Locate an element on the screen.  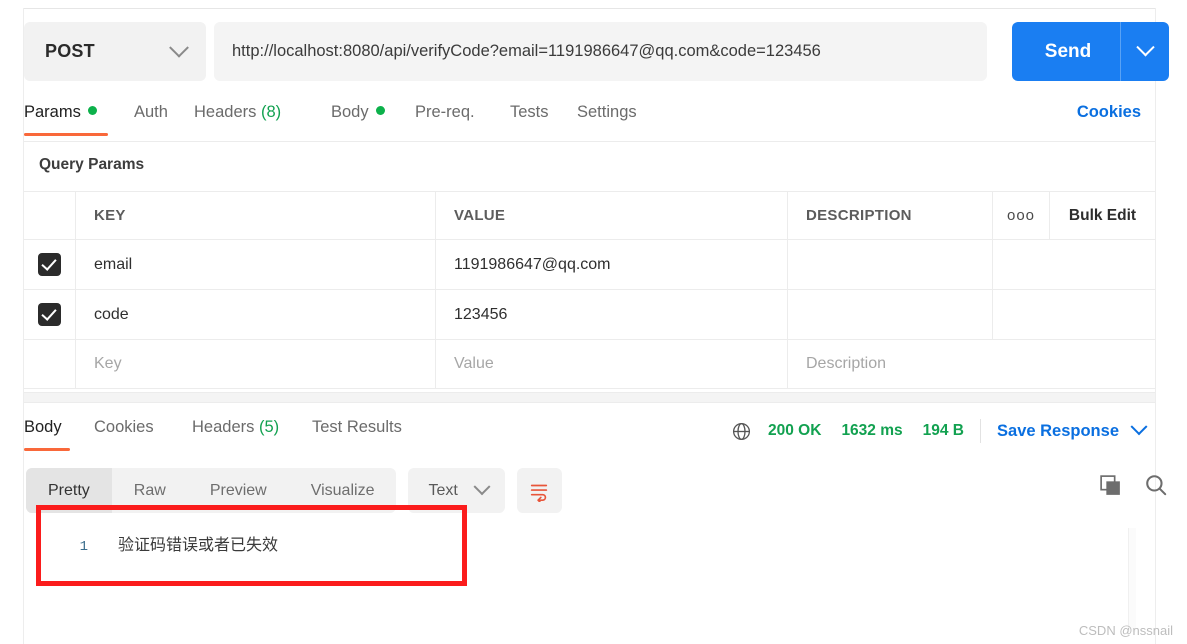
tab-params: Params is located at coordinates (60, 112).